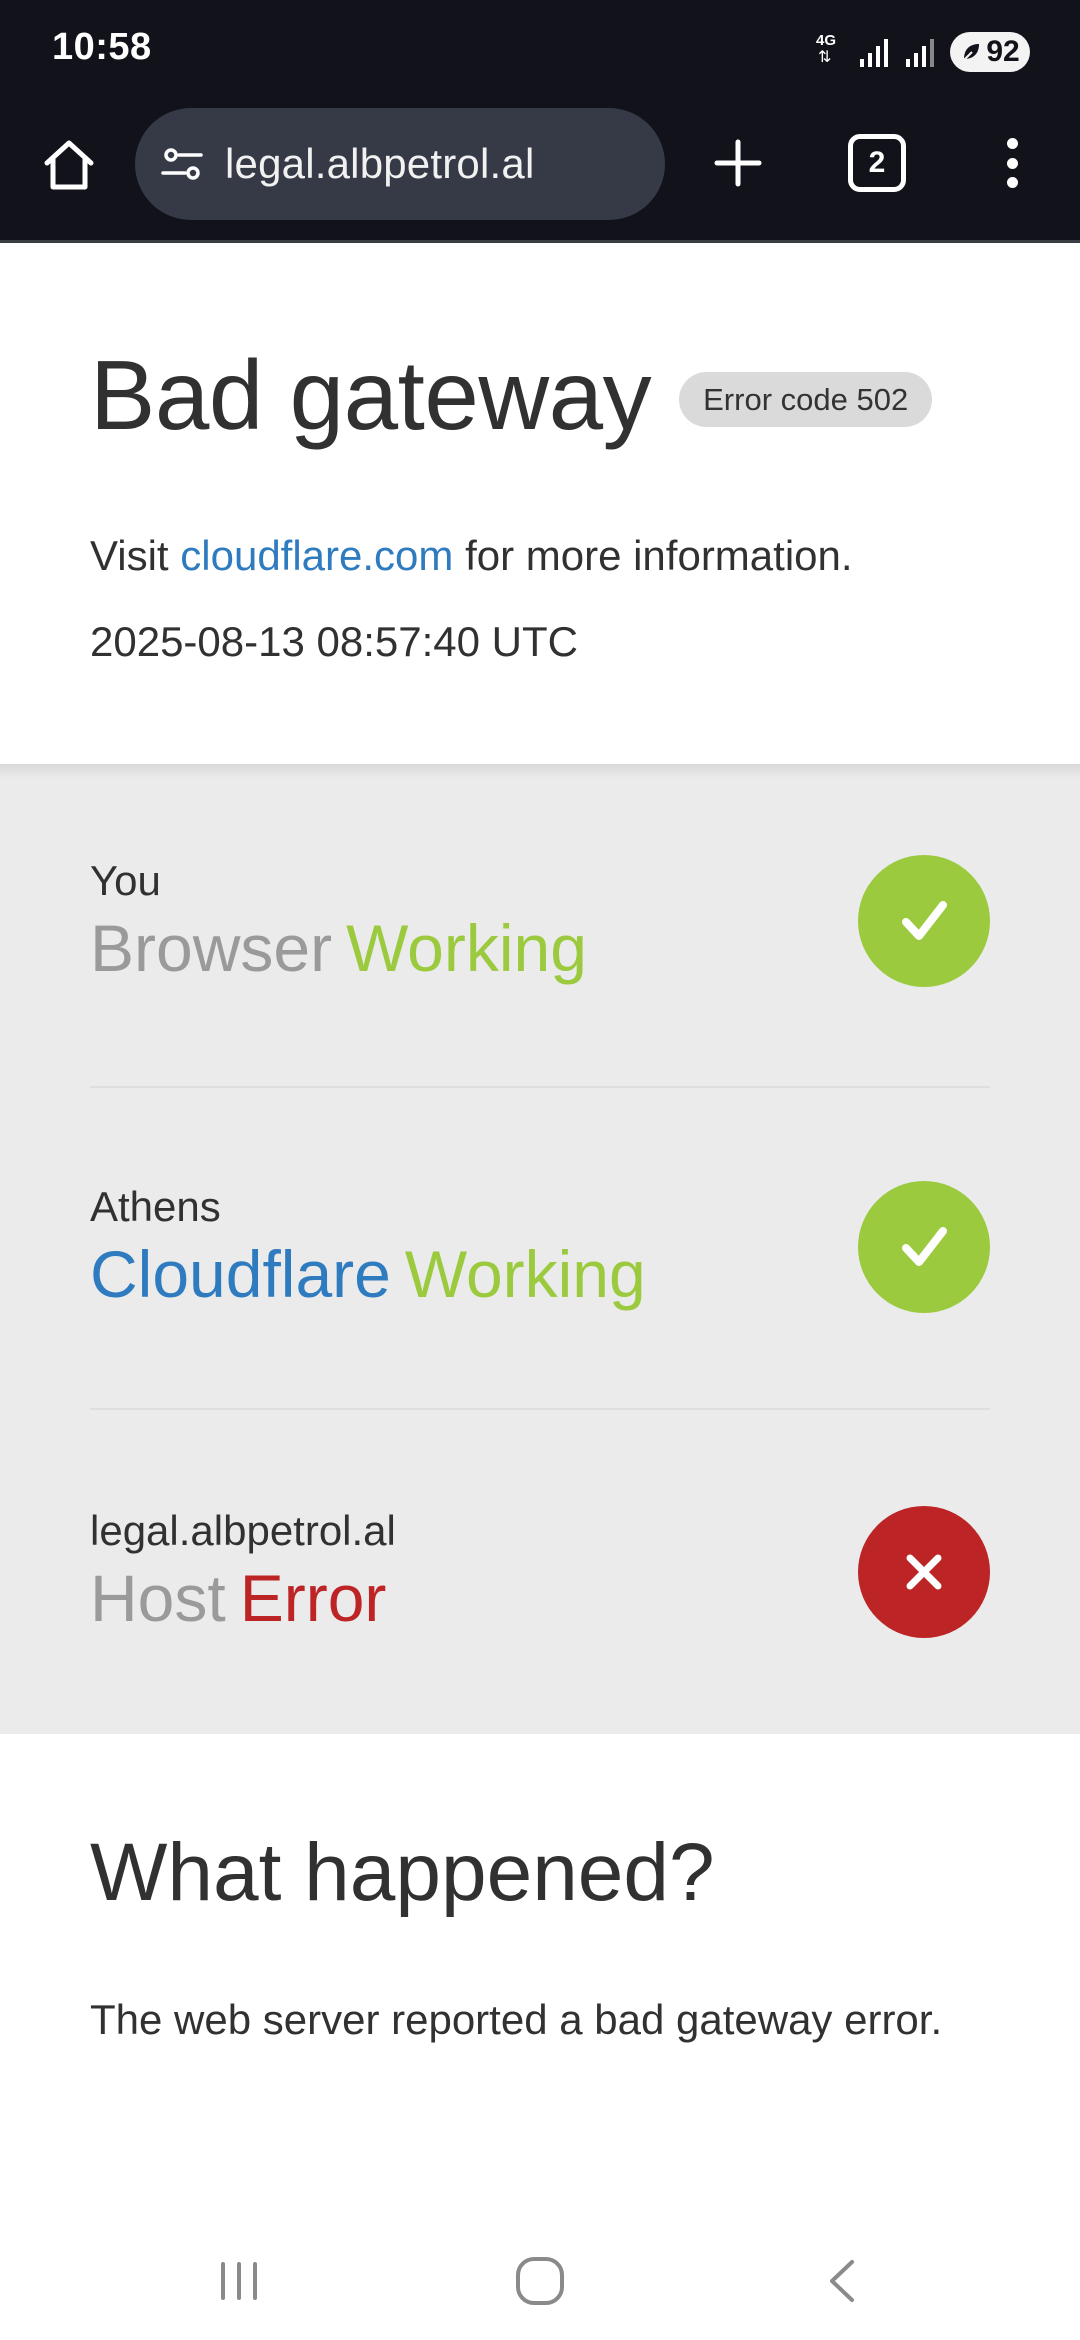 This screenshot has height=2340, width=1080. I want to click on tune-icon, so click(182, 164).